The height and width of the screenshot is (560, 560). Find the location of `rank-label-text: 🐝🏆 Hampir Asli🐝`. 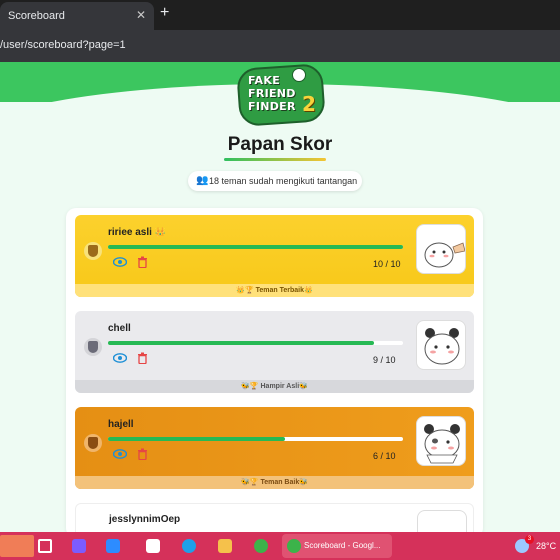

rank-label-text: 🐝🏆 Hampir Asli🐝 is located at coordinates (274, 386).